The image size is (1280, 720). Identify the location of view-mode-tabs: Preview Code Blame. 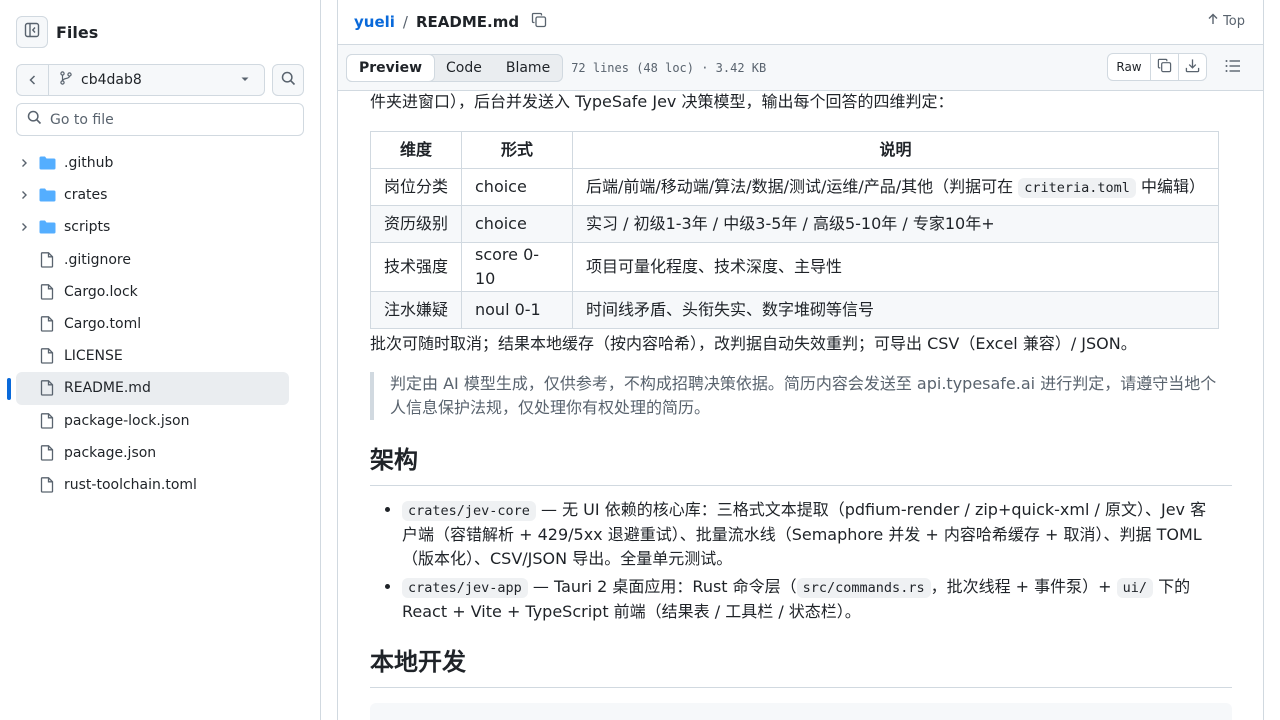
(455, 67).